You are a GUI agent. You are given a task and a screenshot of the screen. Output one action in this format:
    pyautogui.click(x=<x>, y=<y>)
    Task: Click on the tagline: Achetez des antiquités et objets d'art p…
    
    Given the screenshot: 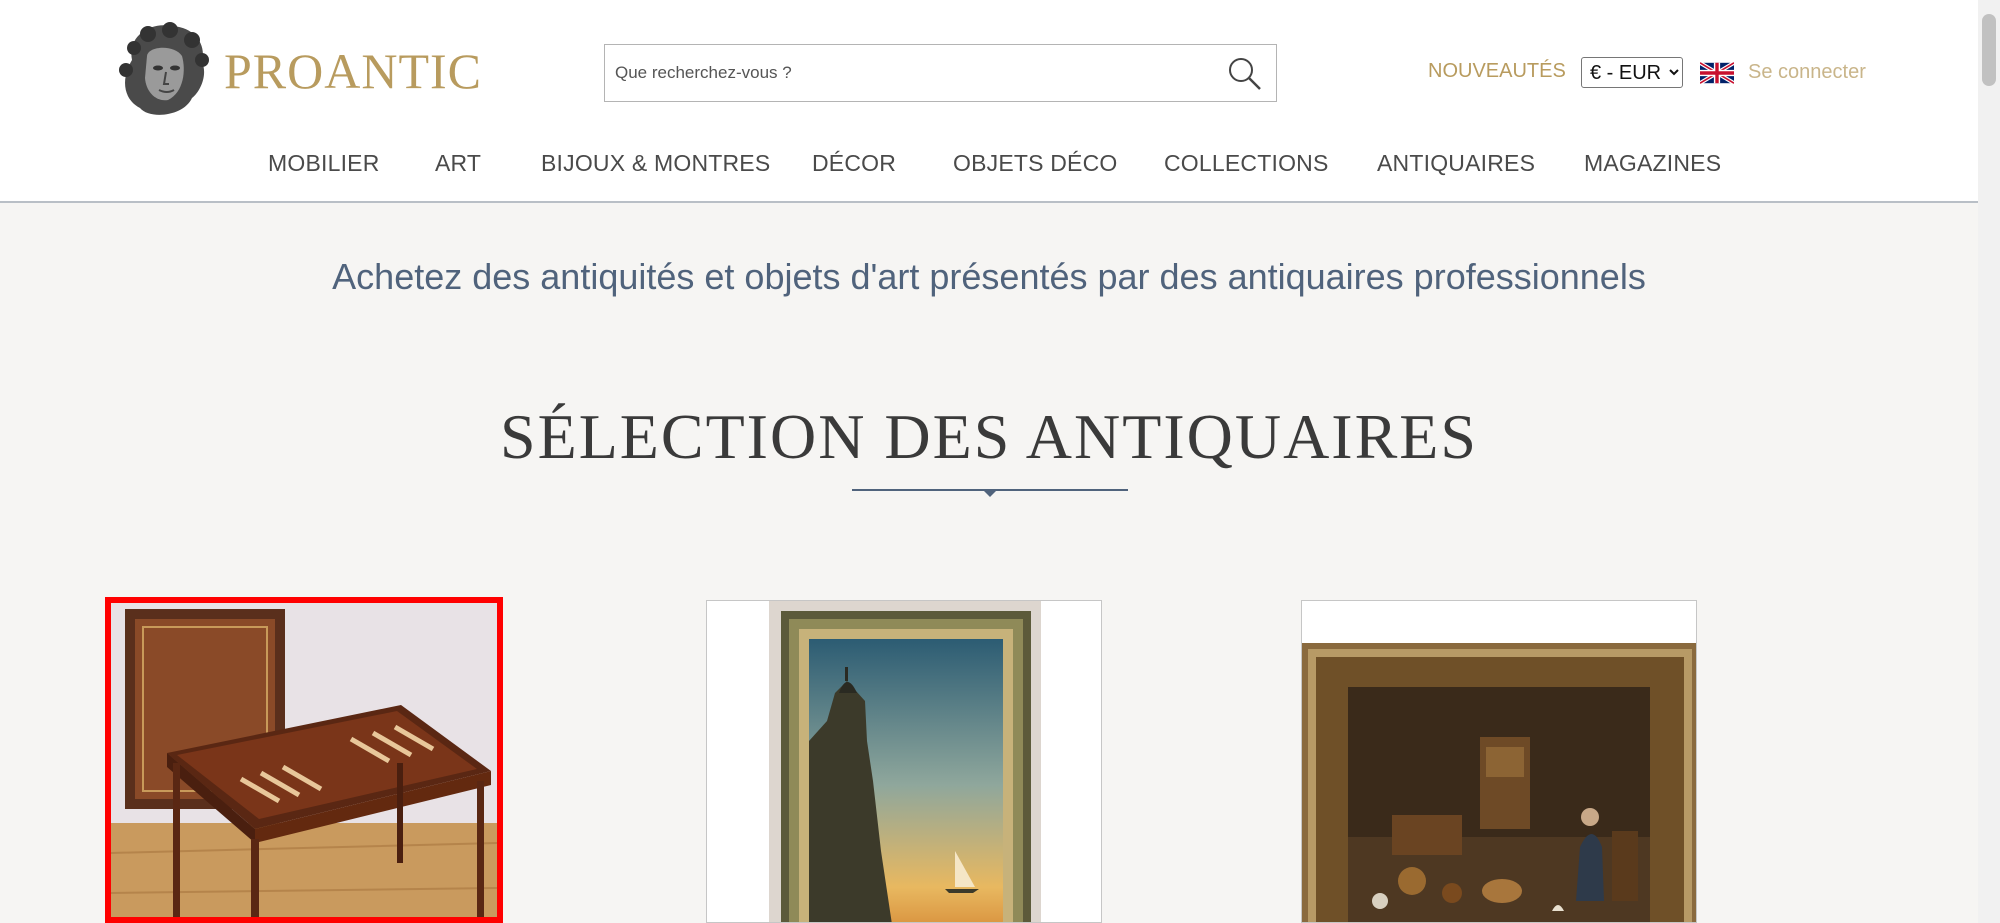 What is the action you would take?
    pyautogui.click(x=989, y=276)
    